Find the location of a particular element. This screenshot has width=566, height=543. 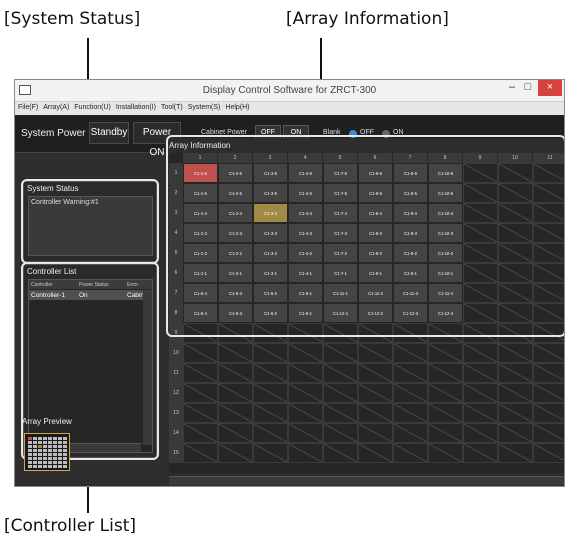

callout-controller-list: [Controller List] is located at coordinates (70, 526).